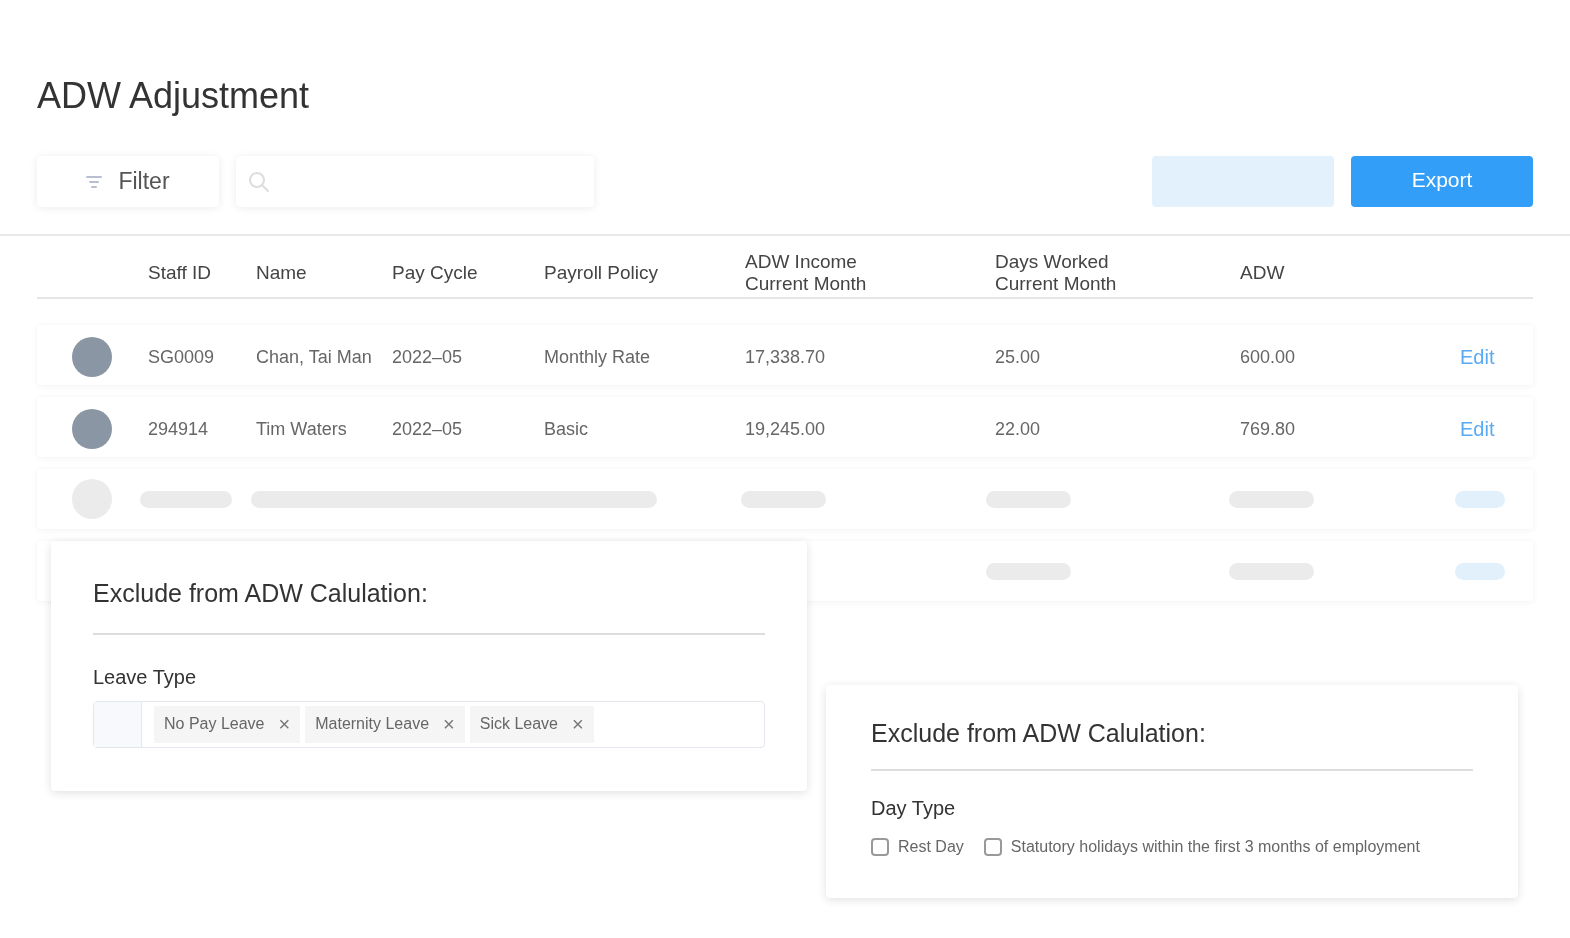 The image size is (1570, 938). Describe the element at coordinates (597, 356) in the screenshot. I see `table-cell: Monthly Rate` at that location.